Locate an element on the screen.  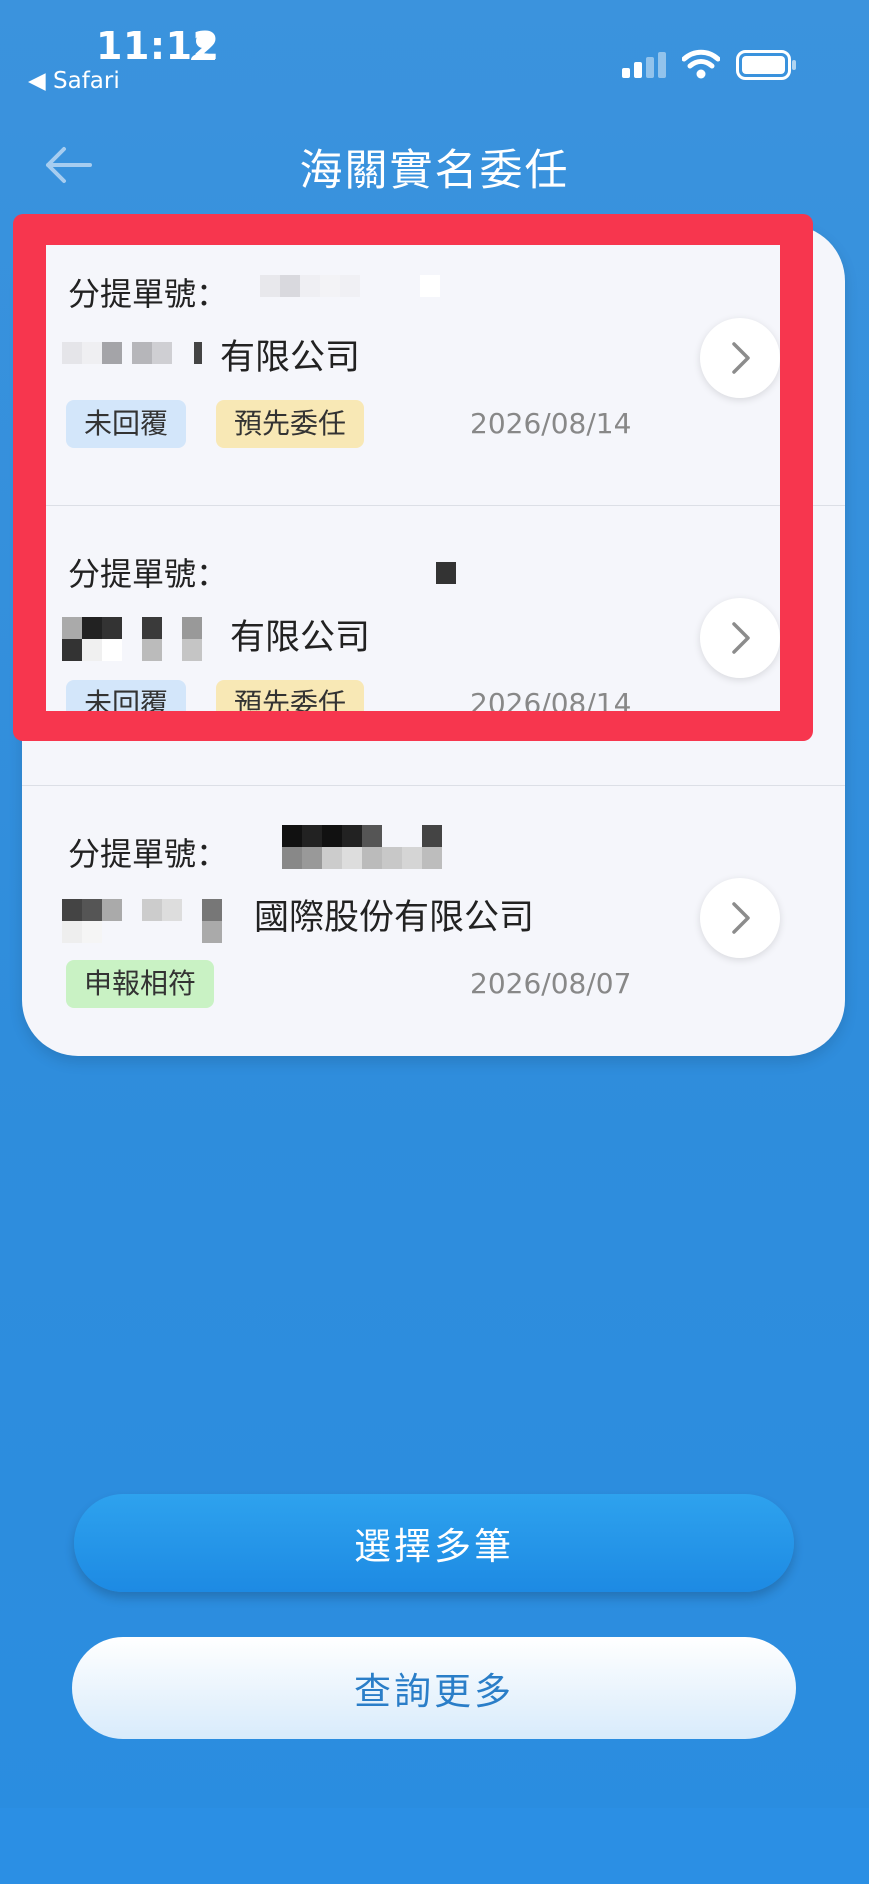
select-multiple-button: 選擇多筆 is located at coordinates (434, 1543).